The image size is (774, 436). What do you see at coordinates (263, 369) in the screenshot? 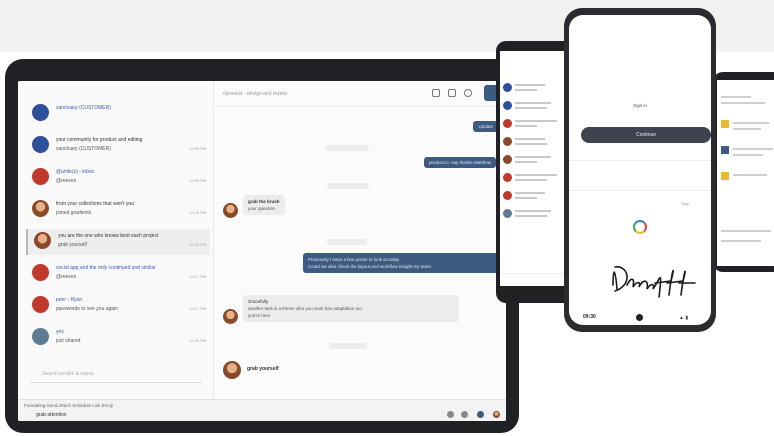
I see `message-sender: grab yourself` at bounding box center [263, 369].